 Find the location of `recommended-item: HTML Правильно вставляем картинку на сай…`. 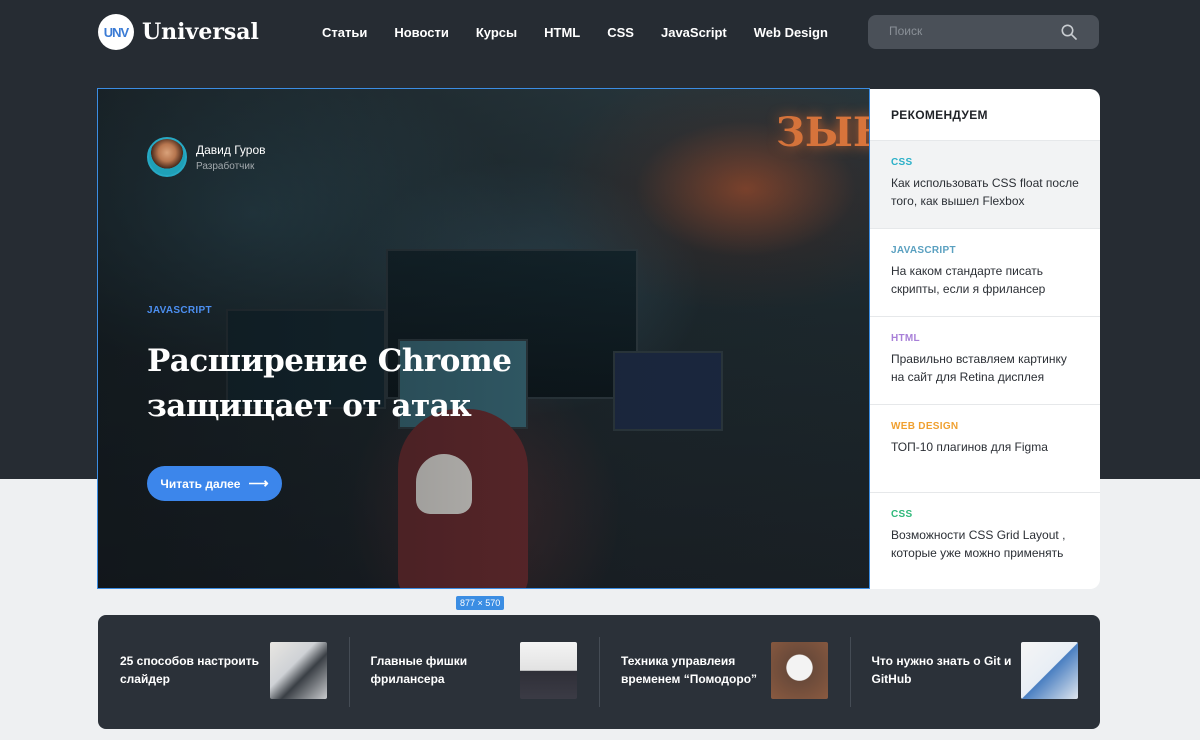

recommended-item: HTML Правильно вставляем картинку на сай… is located at coordinates (985, 361).